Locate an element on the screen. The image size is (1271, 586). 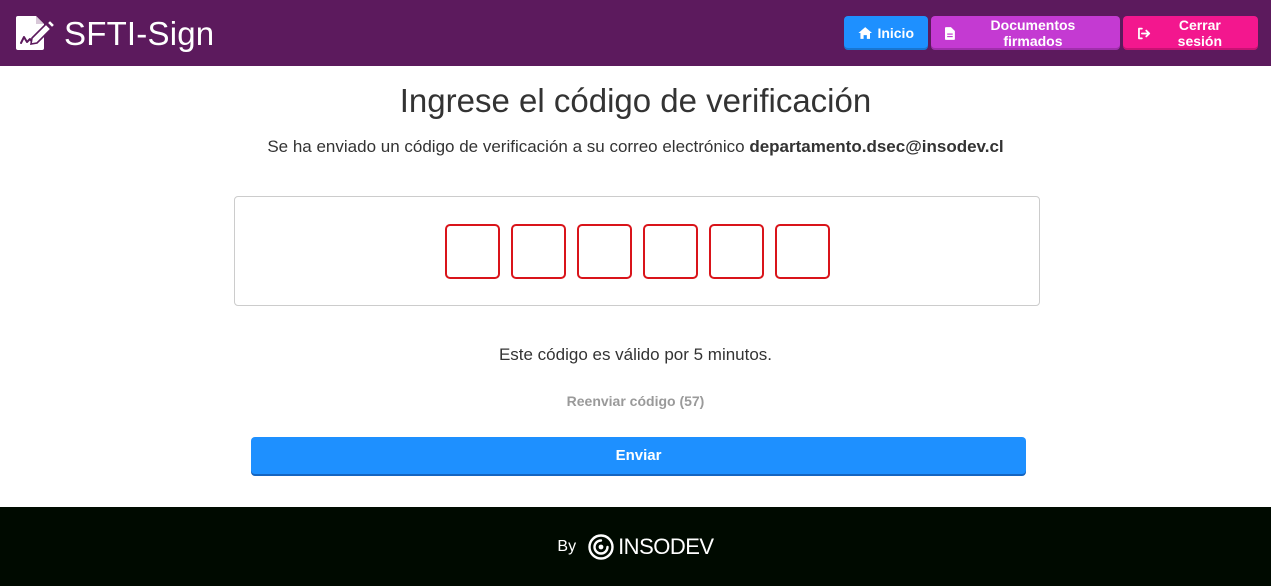
page-title: Ingrese el código de verificación is located at coordinates (635, 100).